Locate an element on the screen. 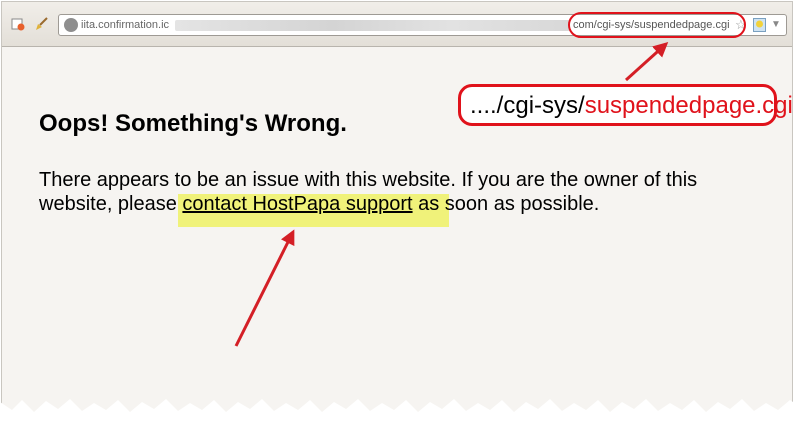  arrow-to-link is located at coordinates (264, 288).